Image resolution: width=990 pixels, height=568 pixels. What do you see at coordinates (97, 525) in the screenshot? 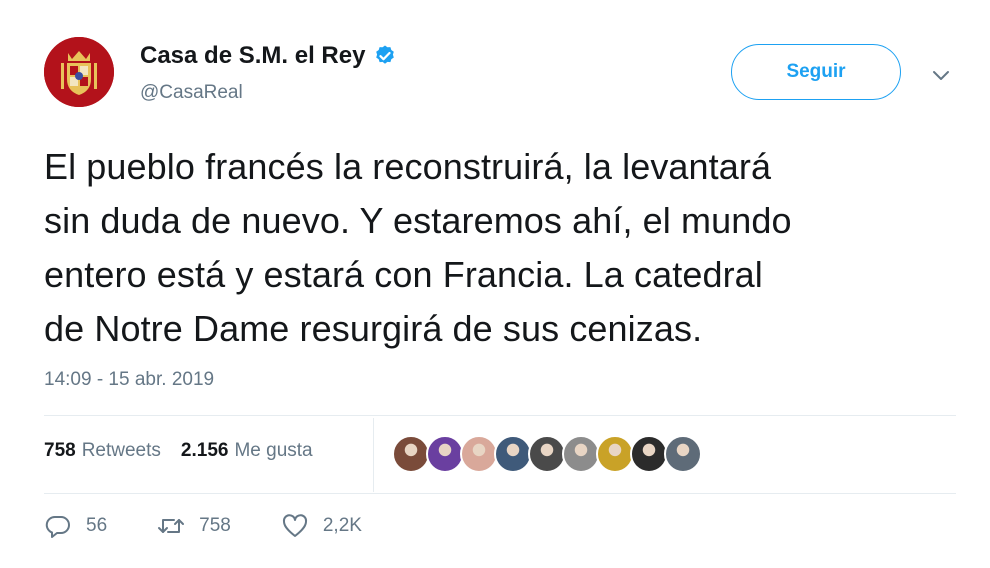
I see `reply-count: 56` at bounding box center [97, 525].